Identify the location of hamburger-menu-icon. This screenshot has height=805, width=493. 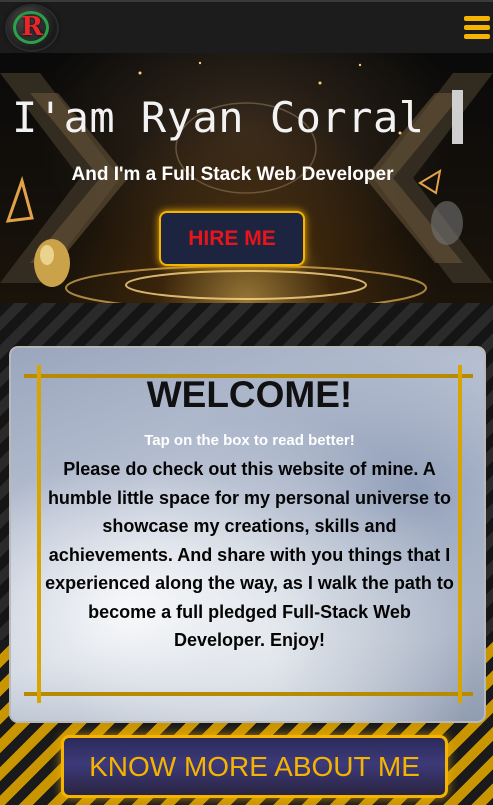
(477, 29).